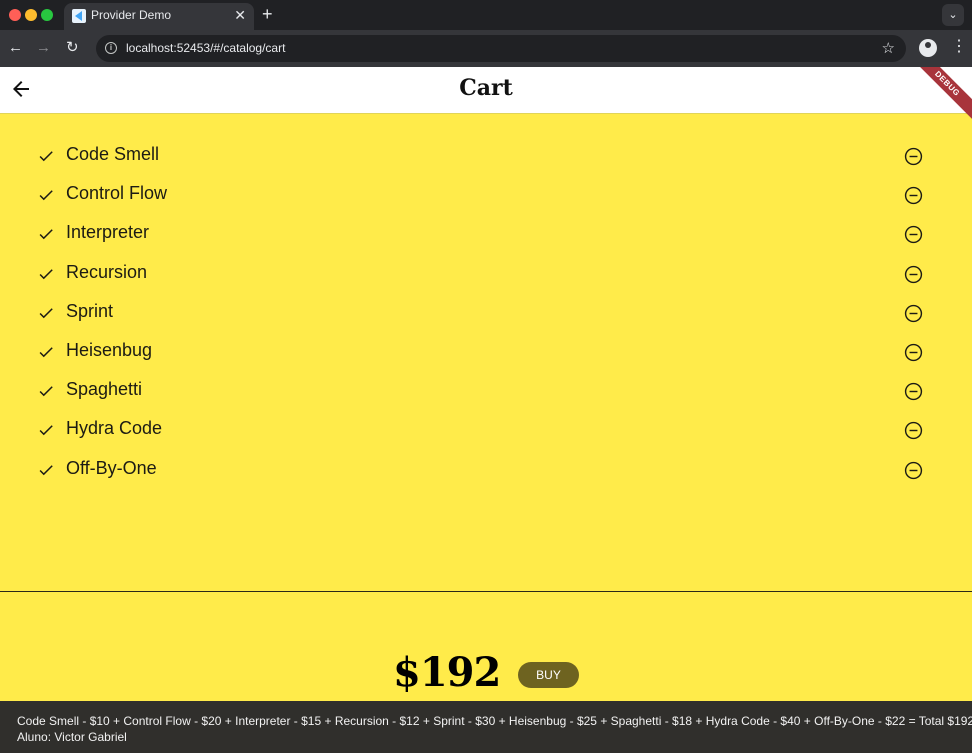 The image size is (972, 753). Describe the element at coordinates (117, 193) in the screenshot. I see `cart-item-name: Control Flow` at that location.